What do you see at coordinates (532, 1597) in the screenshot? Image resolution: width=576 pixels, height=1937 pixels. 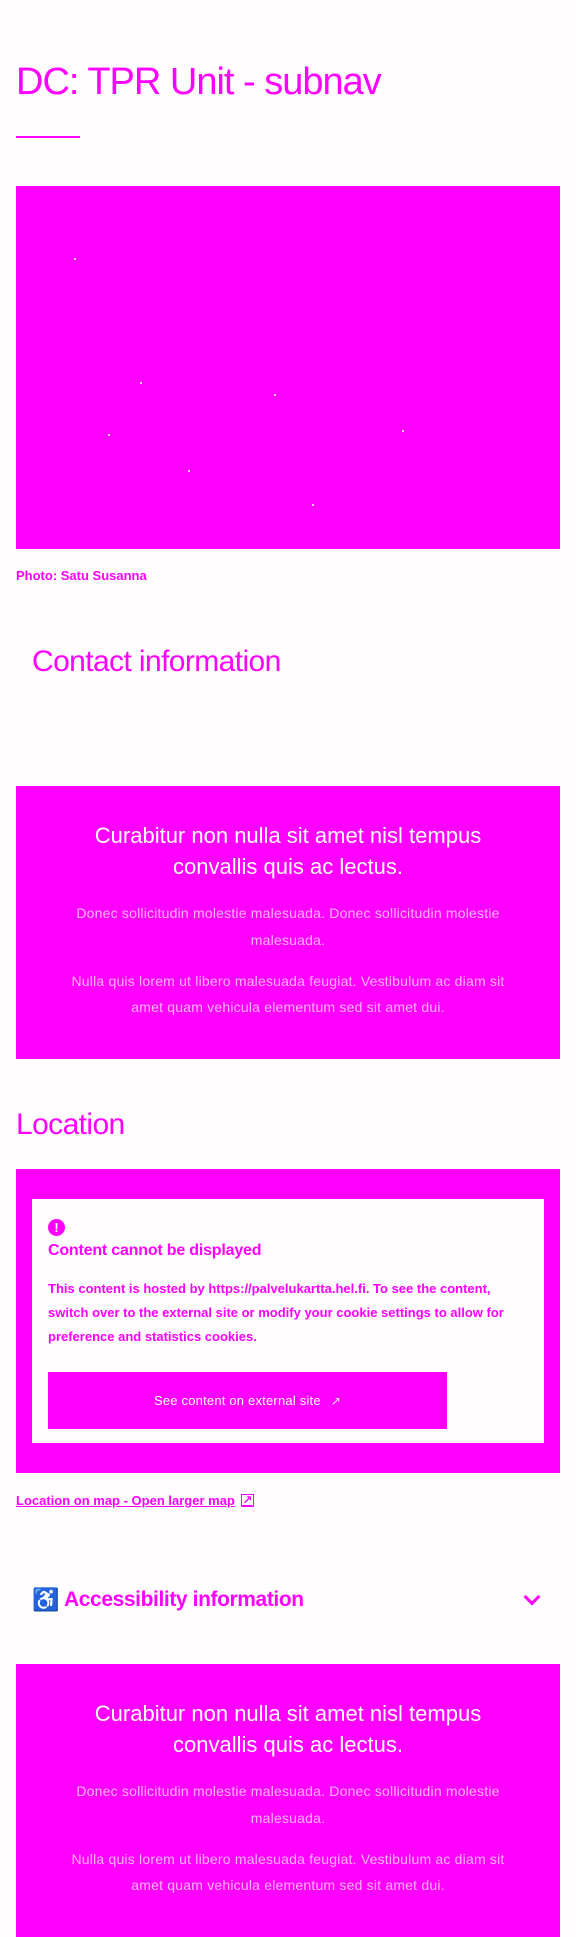 I see `chevron-down-icon` at bounding box center [532, 1597].